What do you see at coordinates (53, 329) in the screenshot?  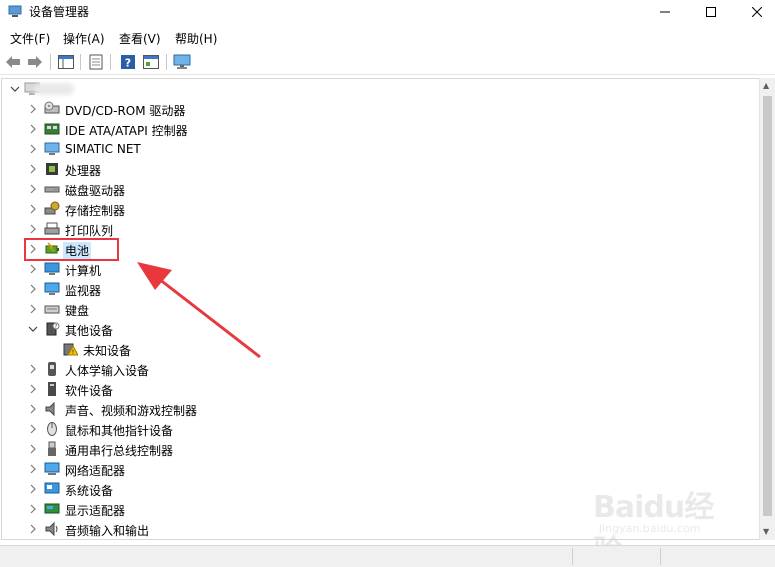 I see `other-devices-icon: ?` at bounding box center [53, 329].